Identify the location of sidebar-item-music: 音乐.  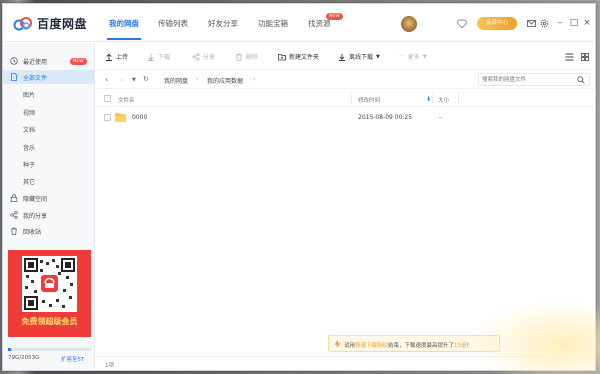
(29, 147).